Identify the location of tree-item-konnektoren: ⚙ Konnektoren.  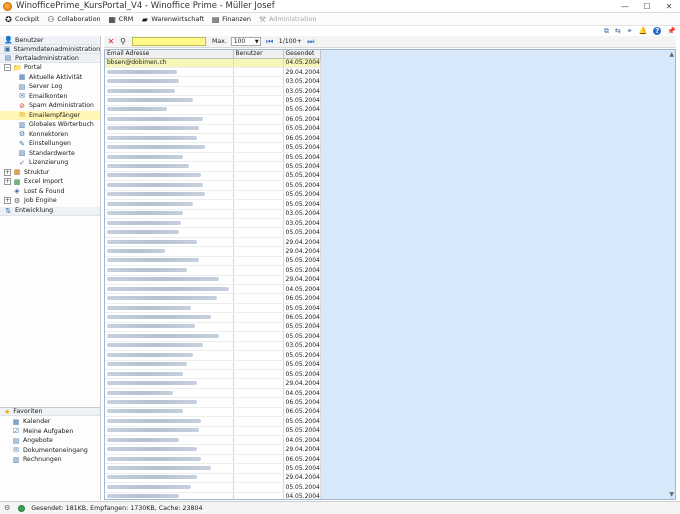
(50, 135).